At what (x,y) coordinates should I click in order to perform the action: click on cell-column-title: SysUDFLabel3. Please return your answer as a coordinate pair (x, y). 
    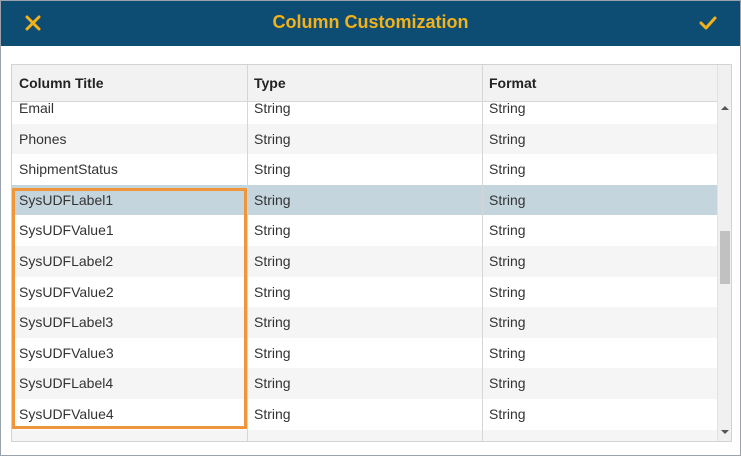
    Looking at the image, I should click on (66, 322).